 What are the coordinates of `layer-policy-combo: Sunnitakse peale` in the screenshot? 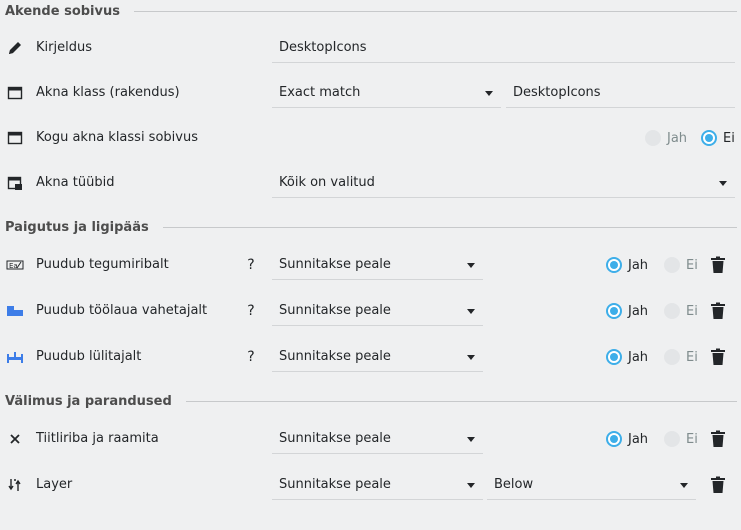 It's located at (377, 485).